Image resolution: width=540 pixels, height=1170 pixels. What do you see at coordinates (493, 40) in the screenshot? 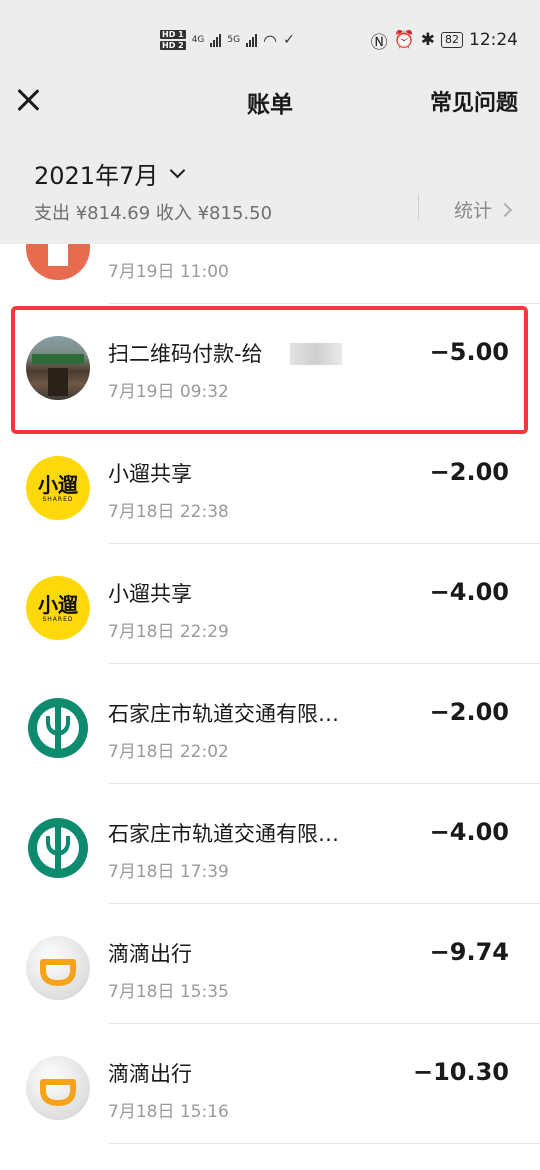
I see `clock: 12:24` at bounding box center [493, 40].